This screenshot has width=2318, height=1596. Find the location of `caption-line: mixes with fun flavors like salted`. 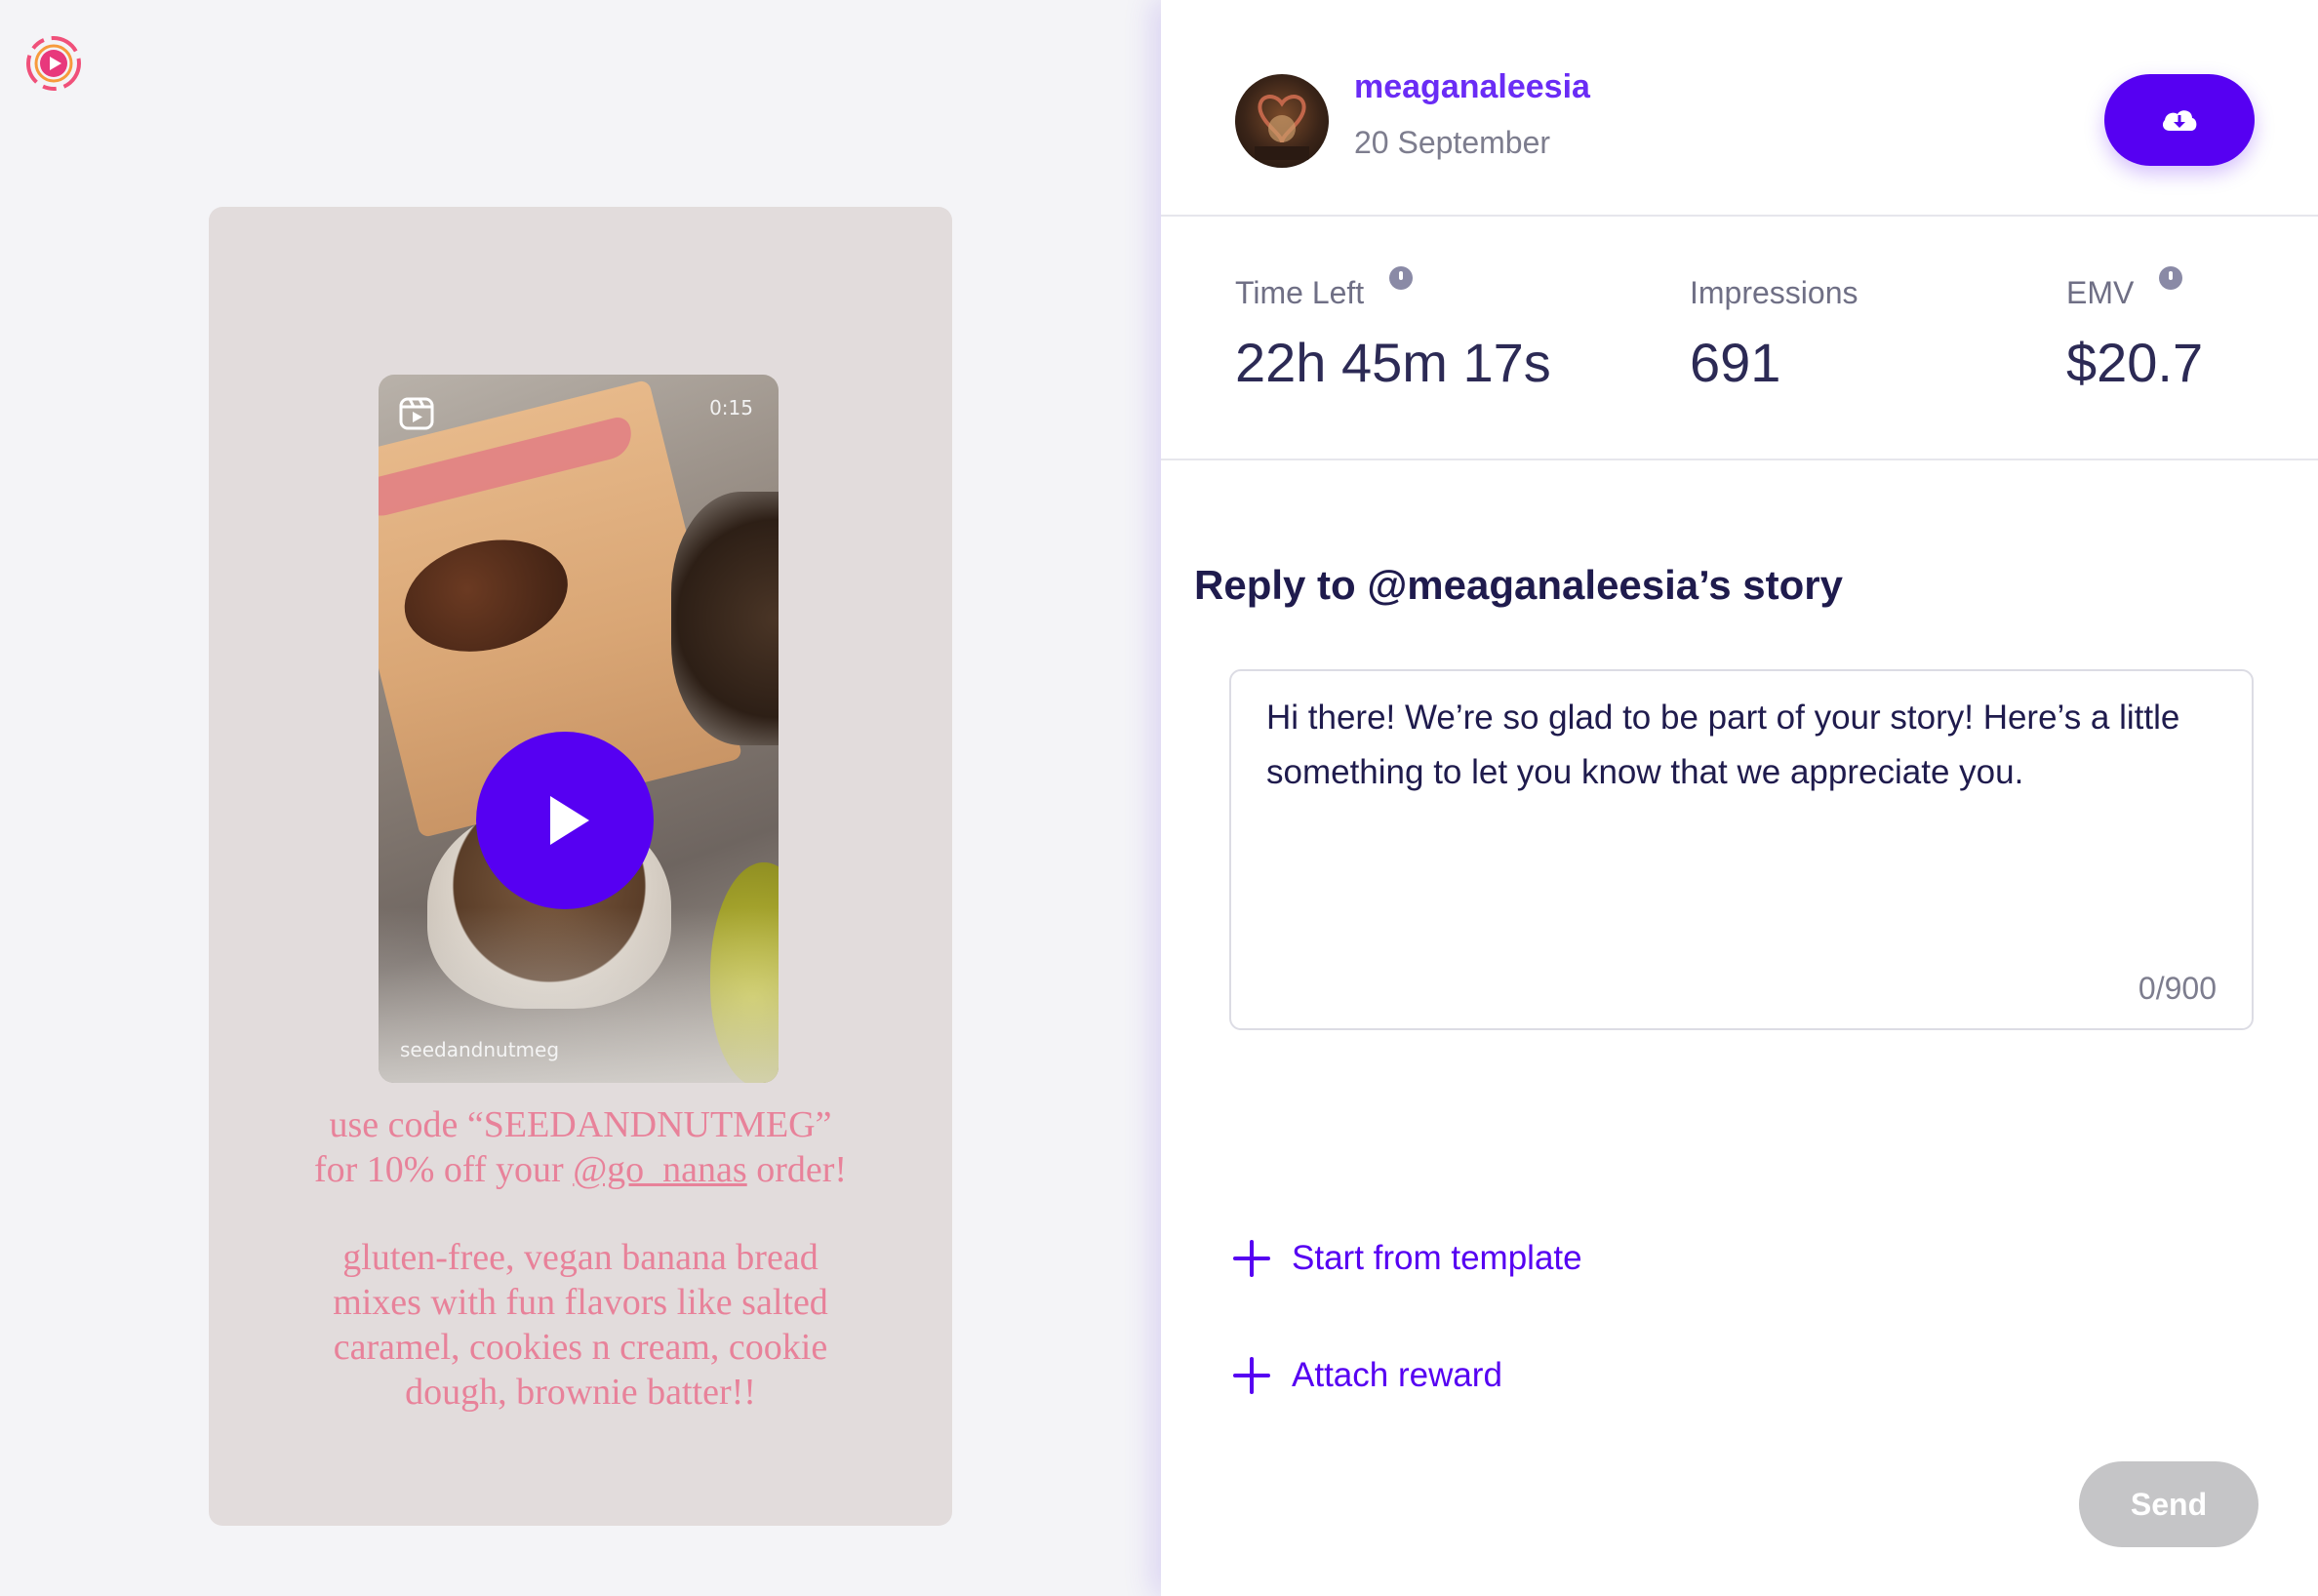

caption-line: mixes with fun flavors like salted is located at coordinates (580, 1303).